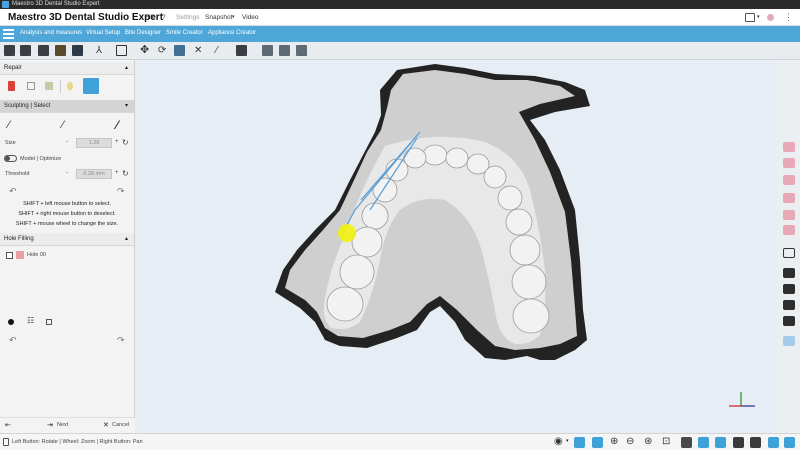 Image resolution: width=800 pixels, height=450 pixels. Describe the element at coordinates (43, 50) in the screenshot. I see `lock-icon` at that location.